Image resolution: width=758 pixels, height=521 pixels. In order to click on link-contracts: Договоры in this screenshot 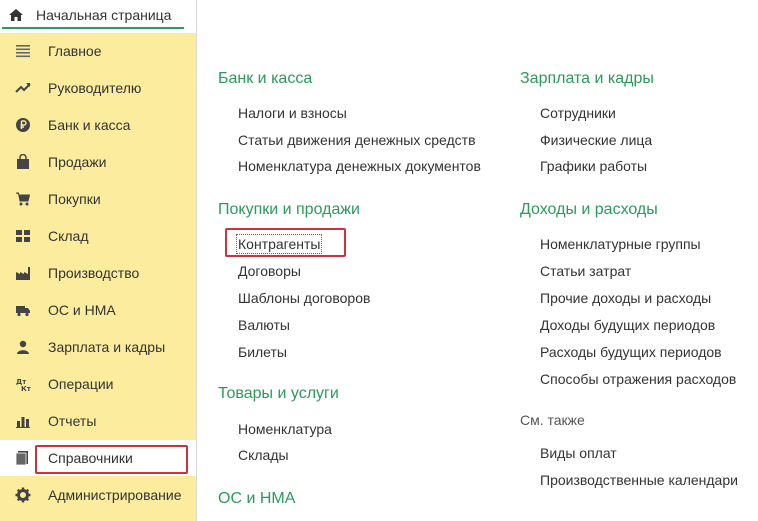, I will do `click(269, 271)`.